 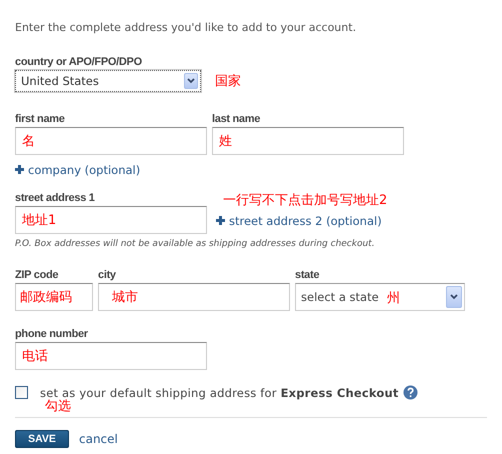 I want to click on country-select: United States, so click(x=108, y=81).